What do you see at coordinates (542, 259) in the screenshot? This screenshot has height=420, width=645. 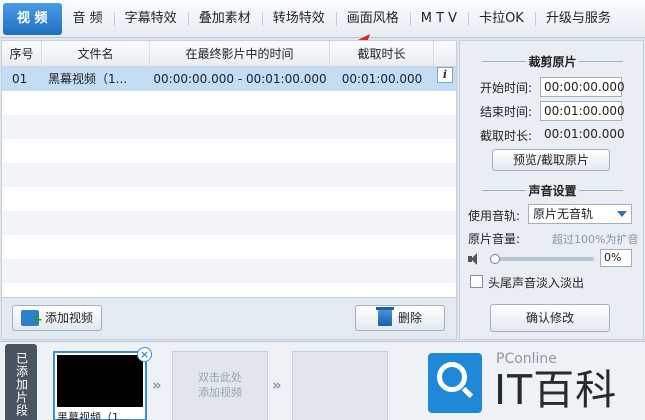 I see `volume-slider` at bounding box center [542, 259].